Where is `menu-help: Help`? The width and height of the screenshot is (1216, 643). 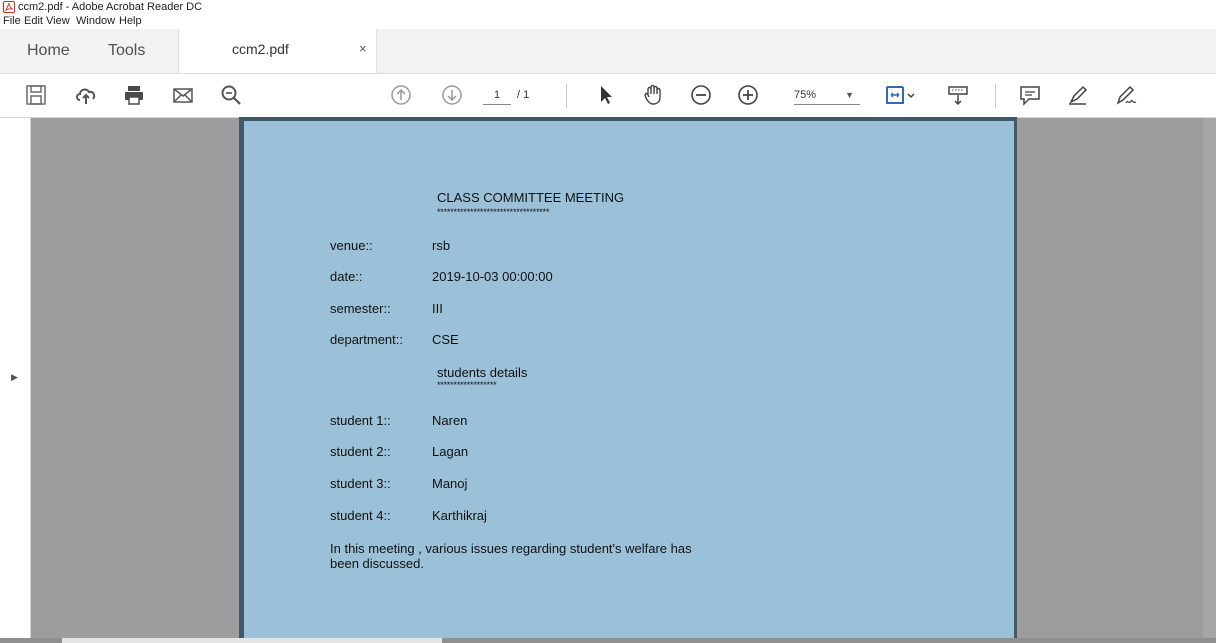
menu-help: Help is located at coordinates (130, 21).